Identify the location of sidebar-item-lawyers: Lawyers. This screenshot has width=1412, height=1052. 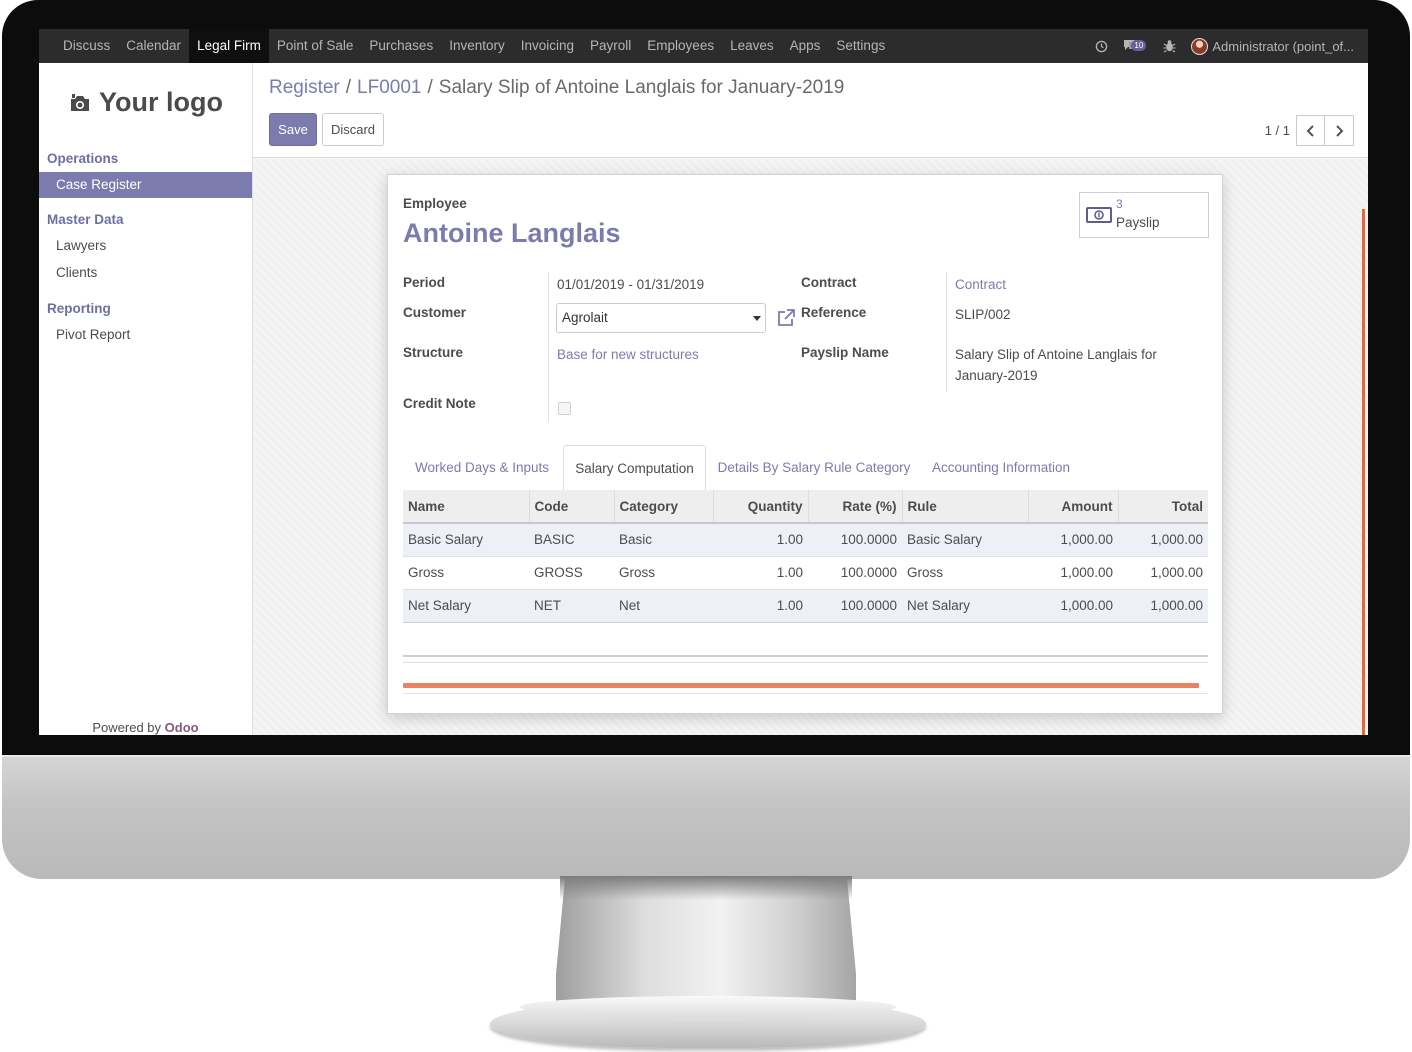
(145, 246).